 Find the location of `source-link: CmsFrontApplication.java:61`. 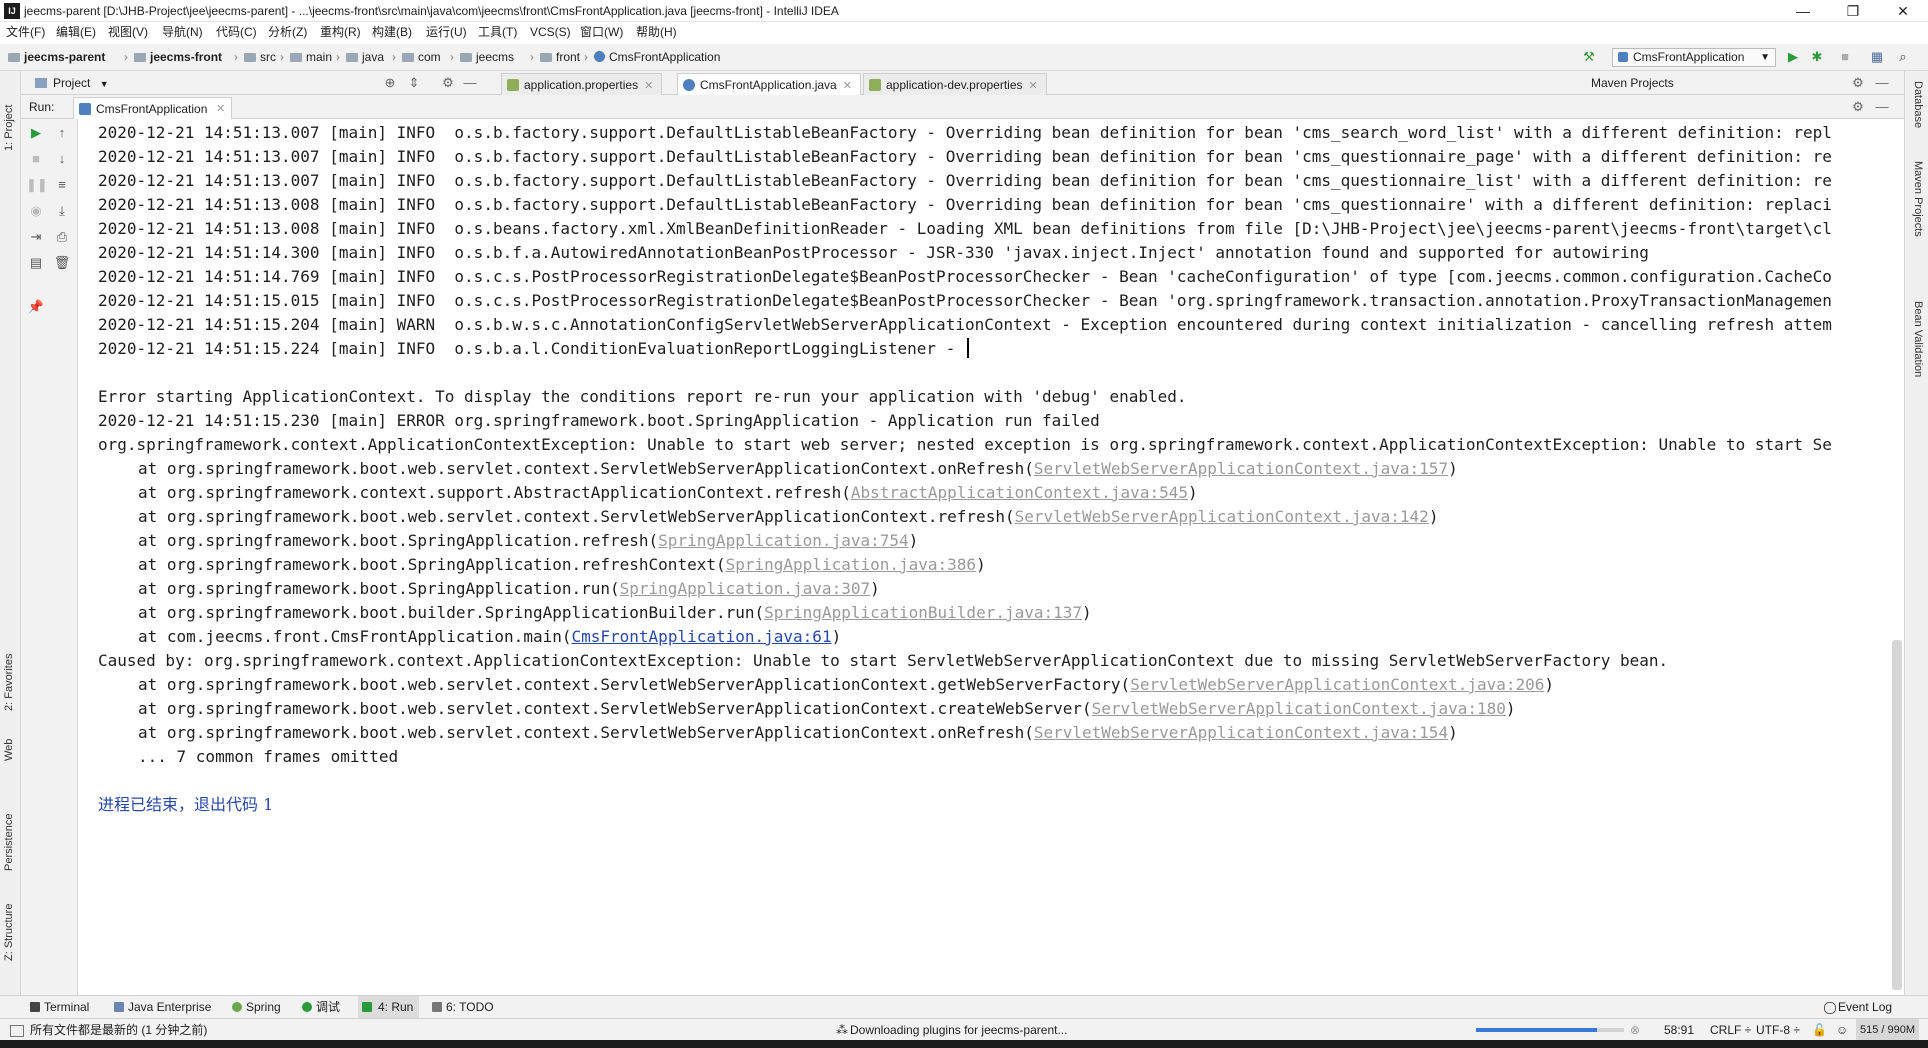

source-link: CmsFrontApplication.java:61 is located at coordinates (701, 636).